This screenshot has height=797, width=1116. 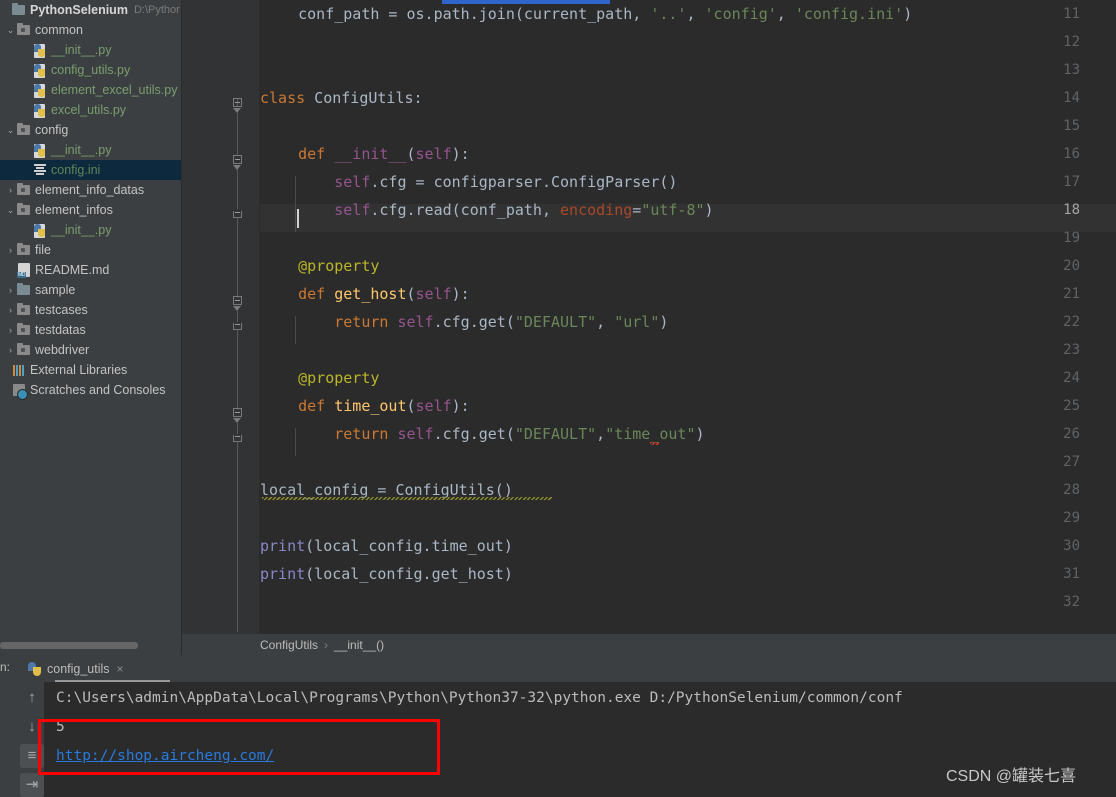 I want to click on run-tab-bar: n: config_utils ×, so click(x=558, y=669).